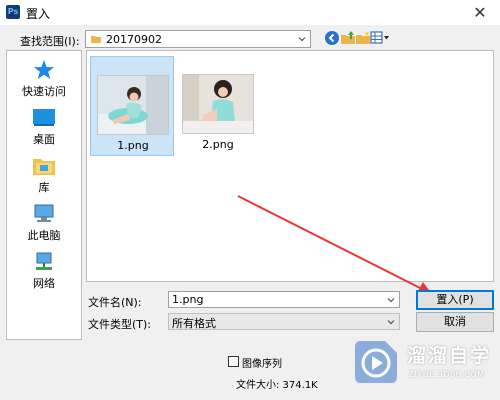 The image size is (500, 400). I want to click on place-label: 快速访问, so click(44, 91).